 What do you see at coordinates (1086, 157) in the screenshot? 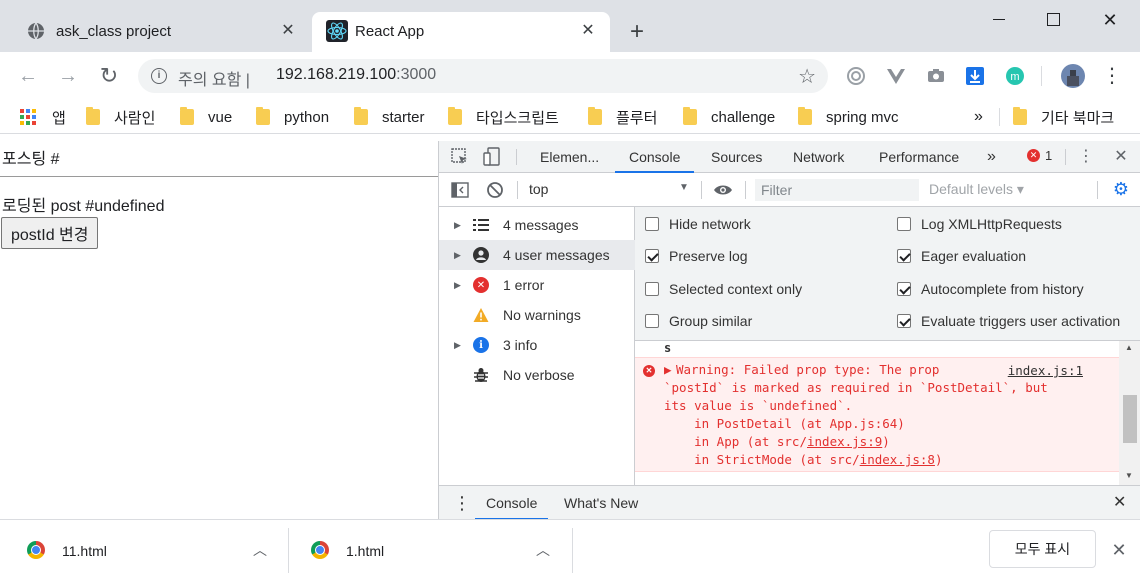
I see `devtools-menu-icon: ⋮` at bounding box center [1086, 157].